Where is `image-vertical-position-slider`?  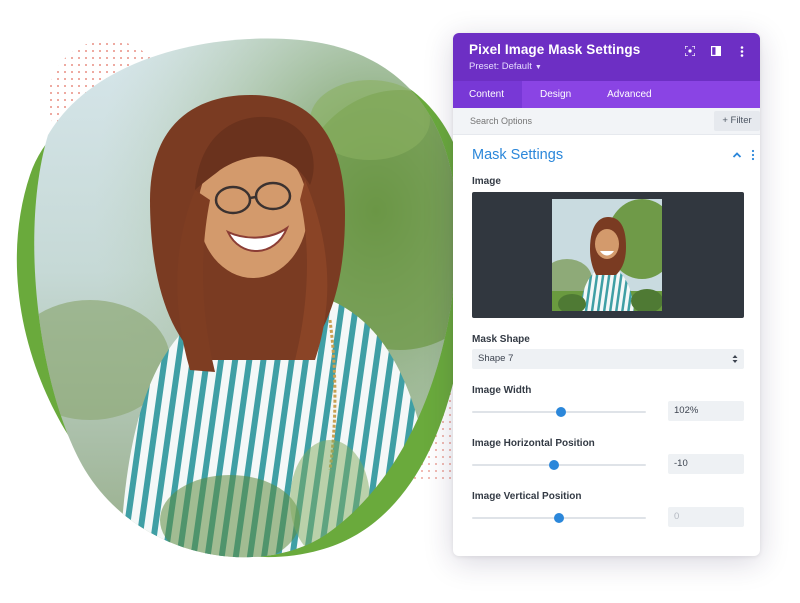
image-vertical-position-slider is located at coordinates (559, 518).